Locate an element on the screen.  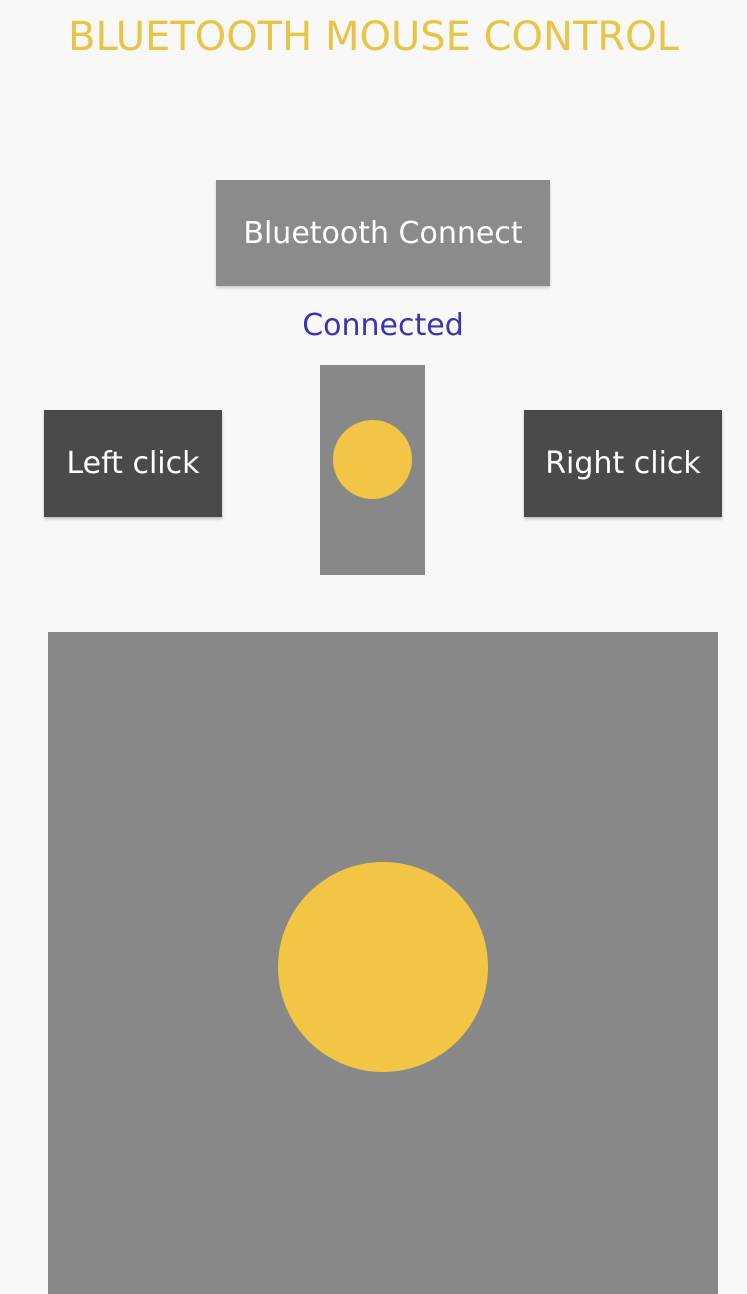
bluetooth-connect-button: Bluetooth Connect is located at coordinates (383, 233).